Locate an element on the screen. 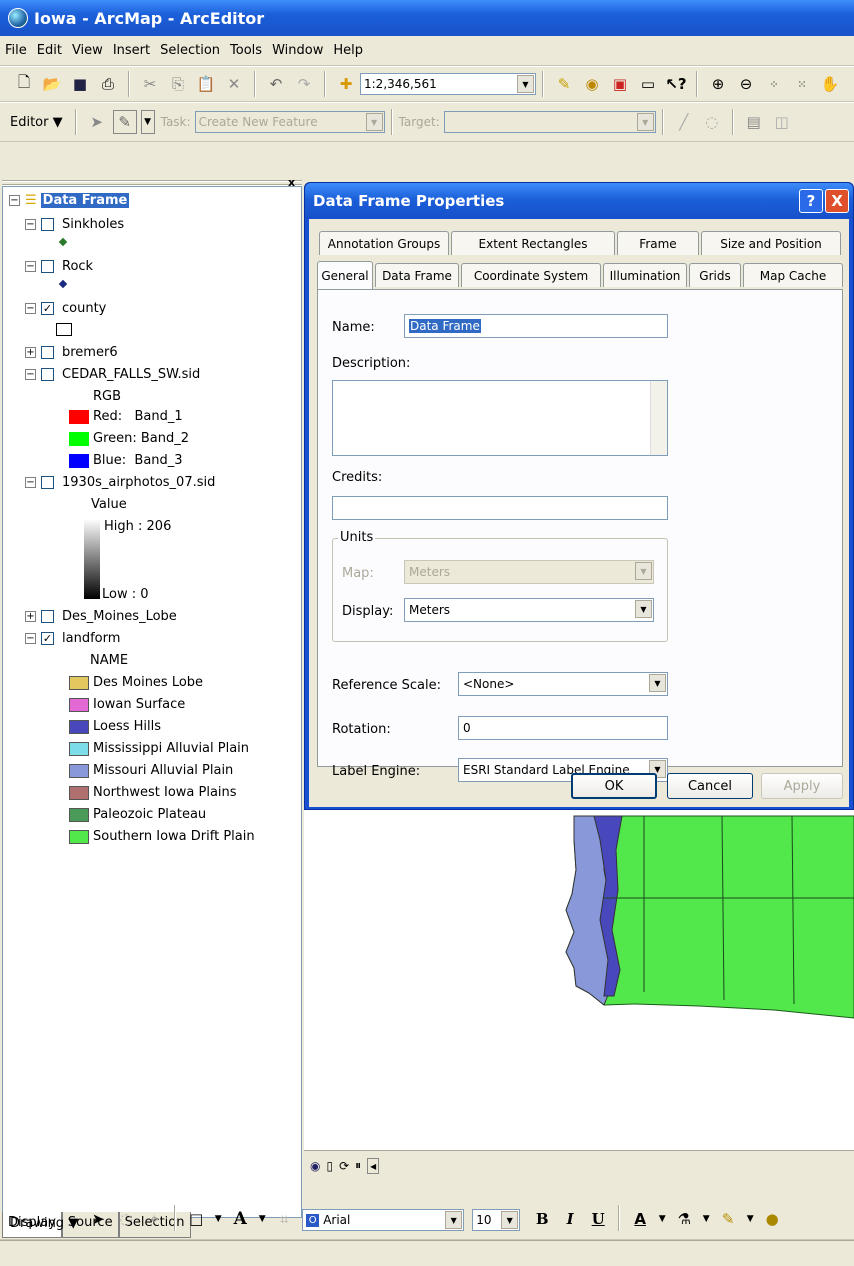 The width and height of the screenshot is (854, 1266). command-line-icon: ▭ is located at coordinates (648, 84).